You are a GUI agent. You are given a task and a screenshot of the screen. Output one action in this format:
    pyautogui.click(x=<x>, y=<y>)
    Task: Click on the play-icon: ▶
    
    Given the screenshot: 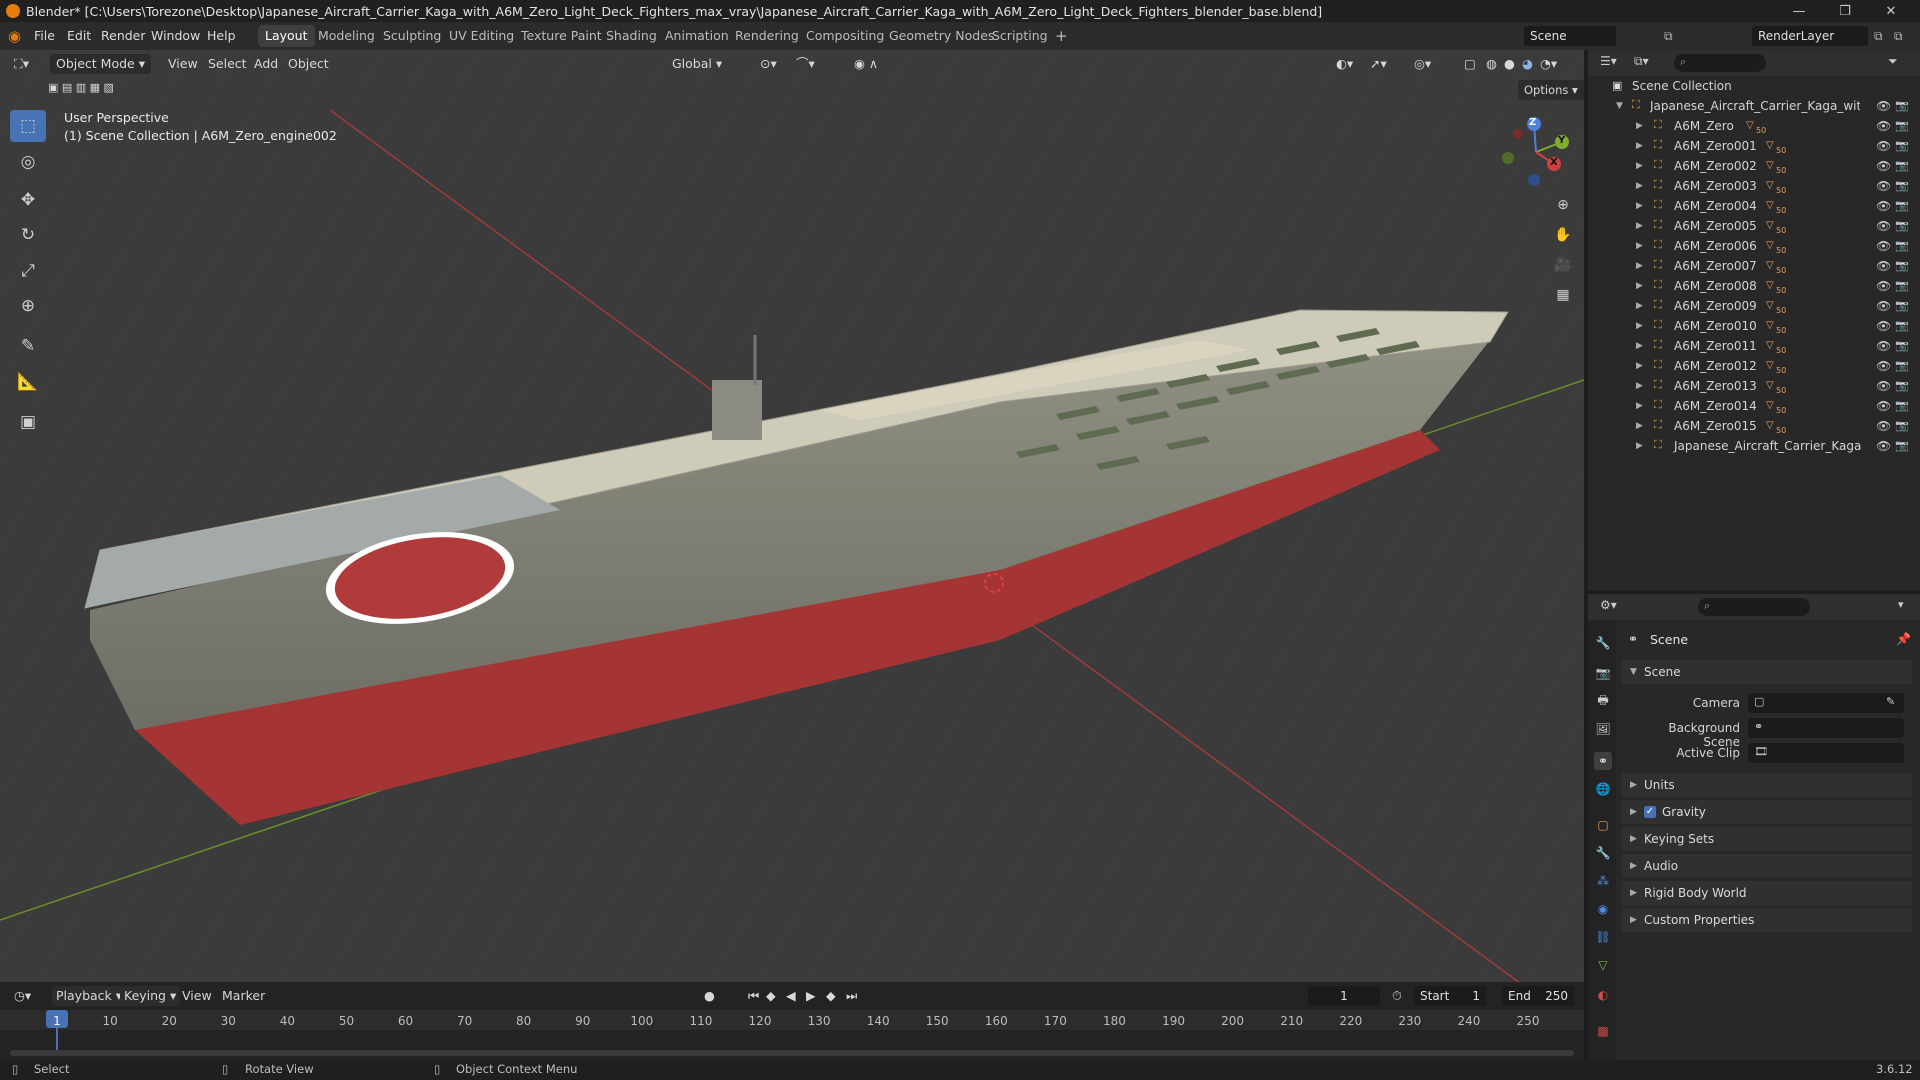 What is the action you would take?
    pyautogui.click(x=811, y=996)
    